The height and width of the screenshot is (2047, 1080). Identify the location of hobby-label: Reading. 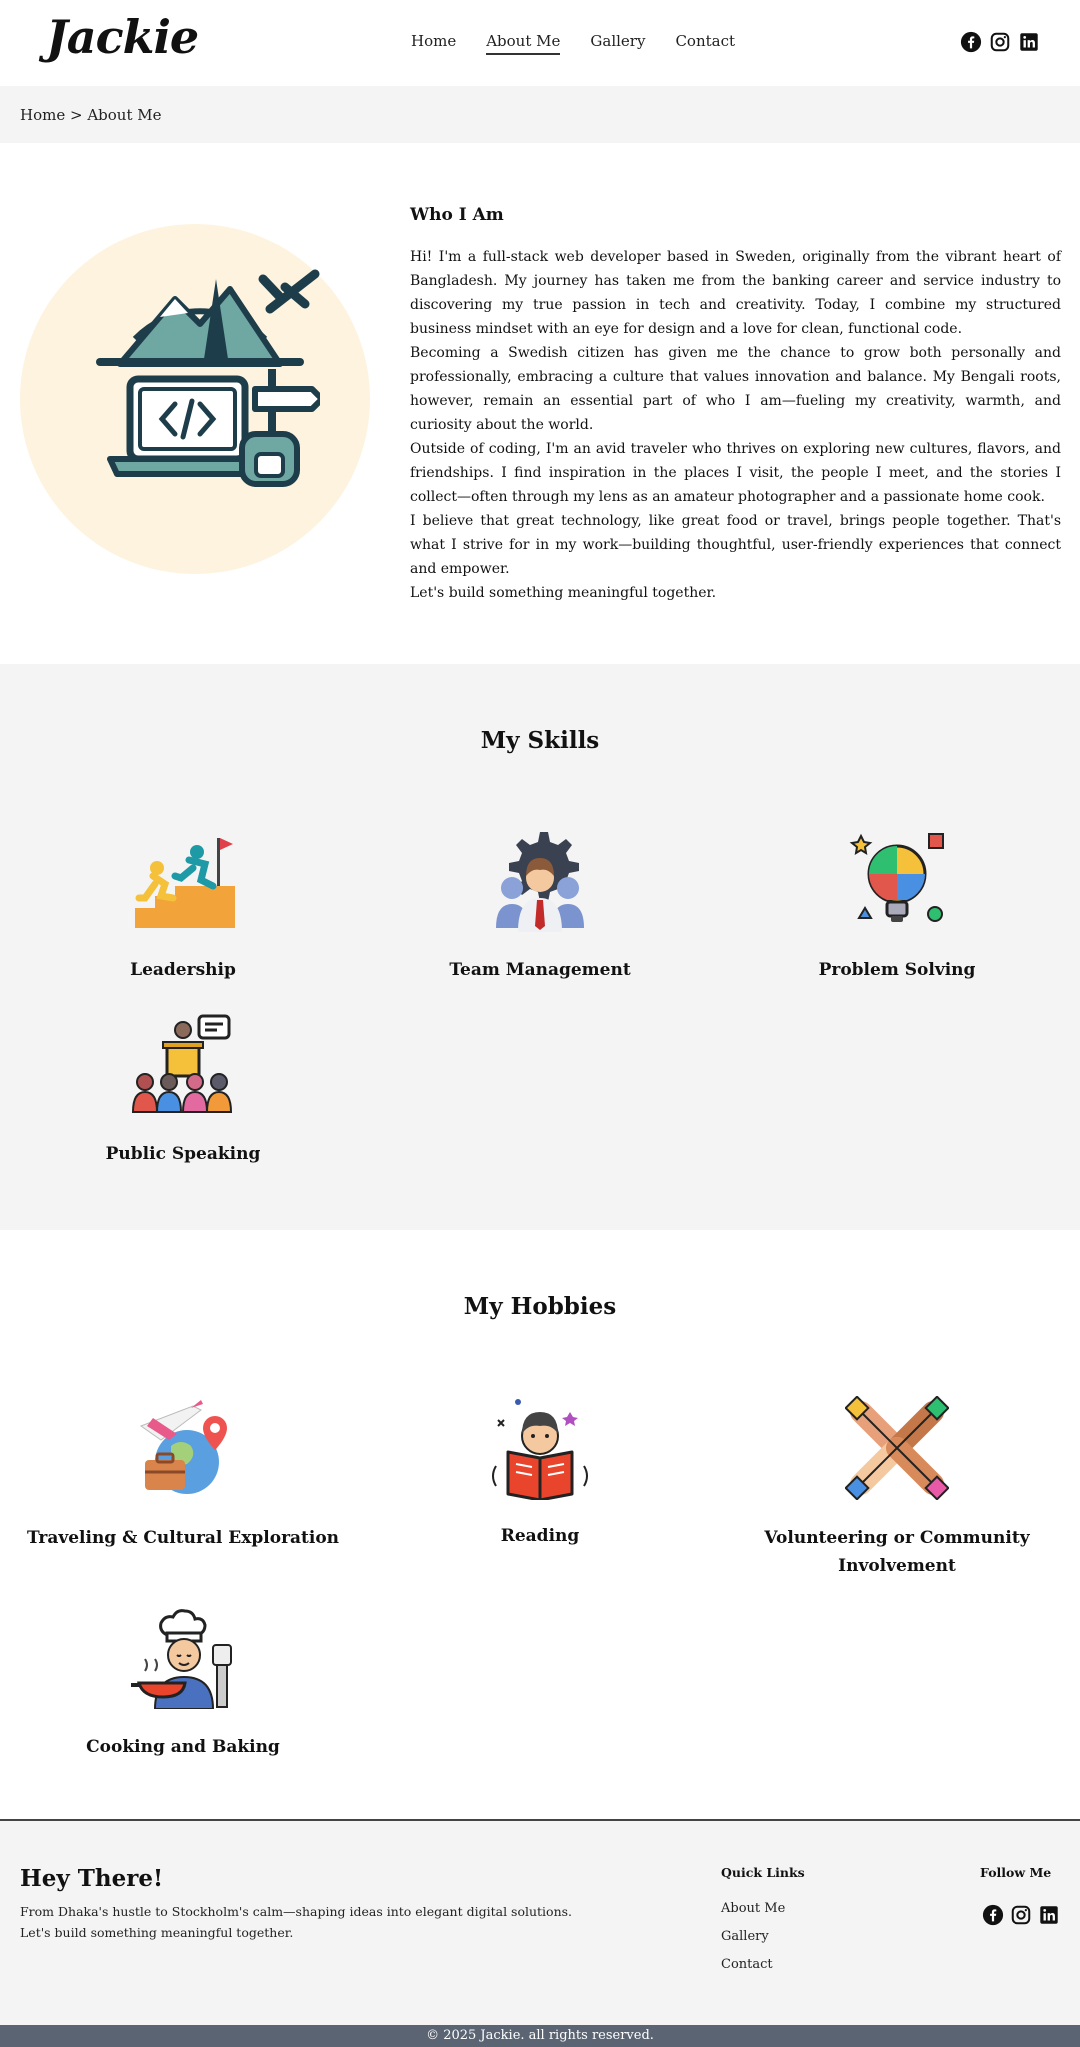
(540, 1536).